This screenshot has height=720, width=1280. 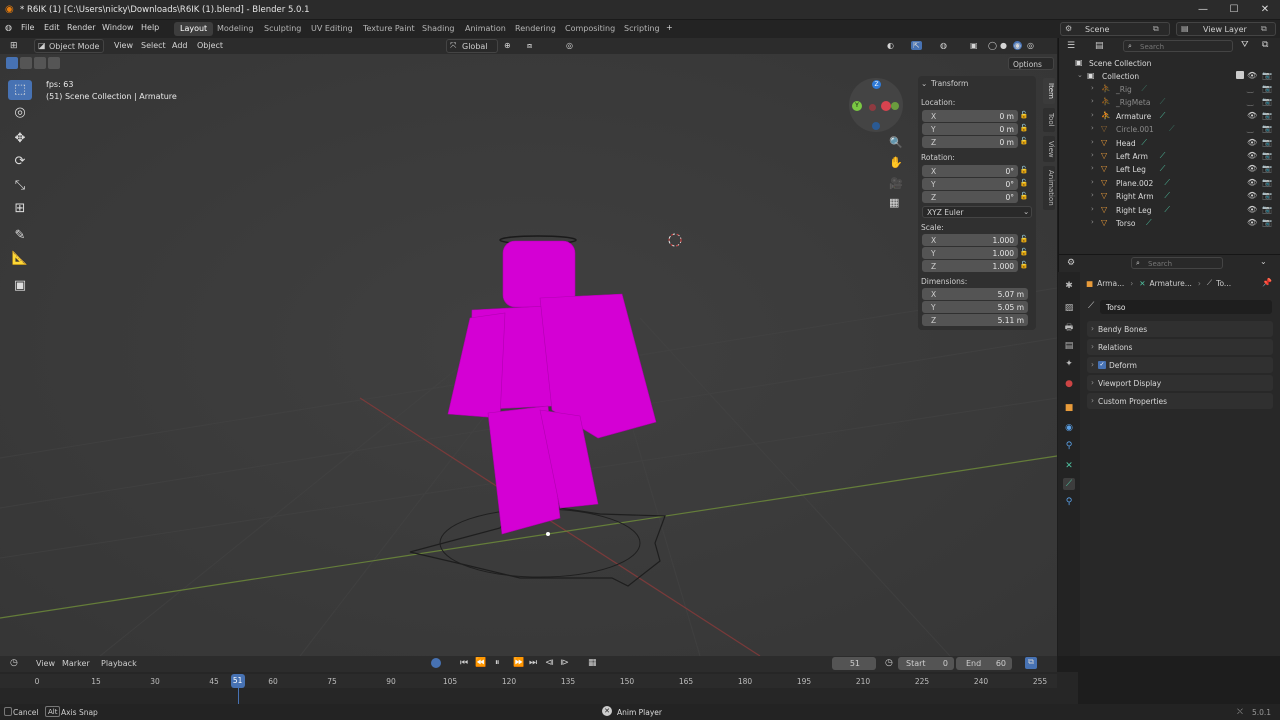 I want to click on workspace-tab-uv-editing: UV Editing, so click(x=332, y=29).